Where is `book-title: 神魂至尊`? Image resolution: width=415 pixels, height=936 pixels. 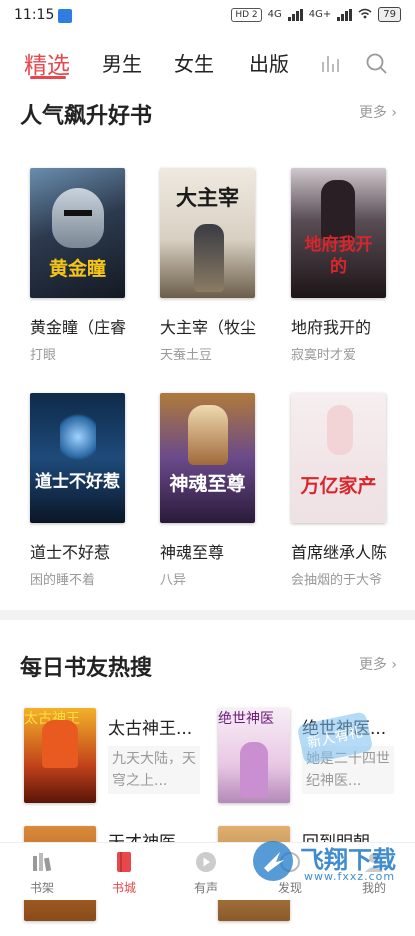
book-title: 神魂至尊 is located at coordinates (192, 552).